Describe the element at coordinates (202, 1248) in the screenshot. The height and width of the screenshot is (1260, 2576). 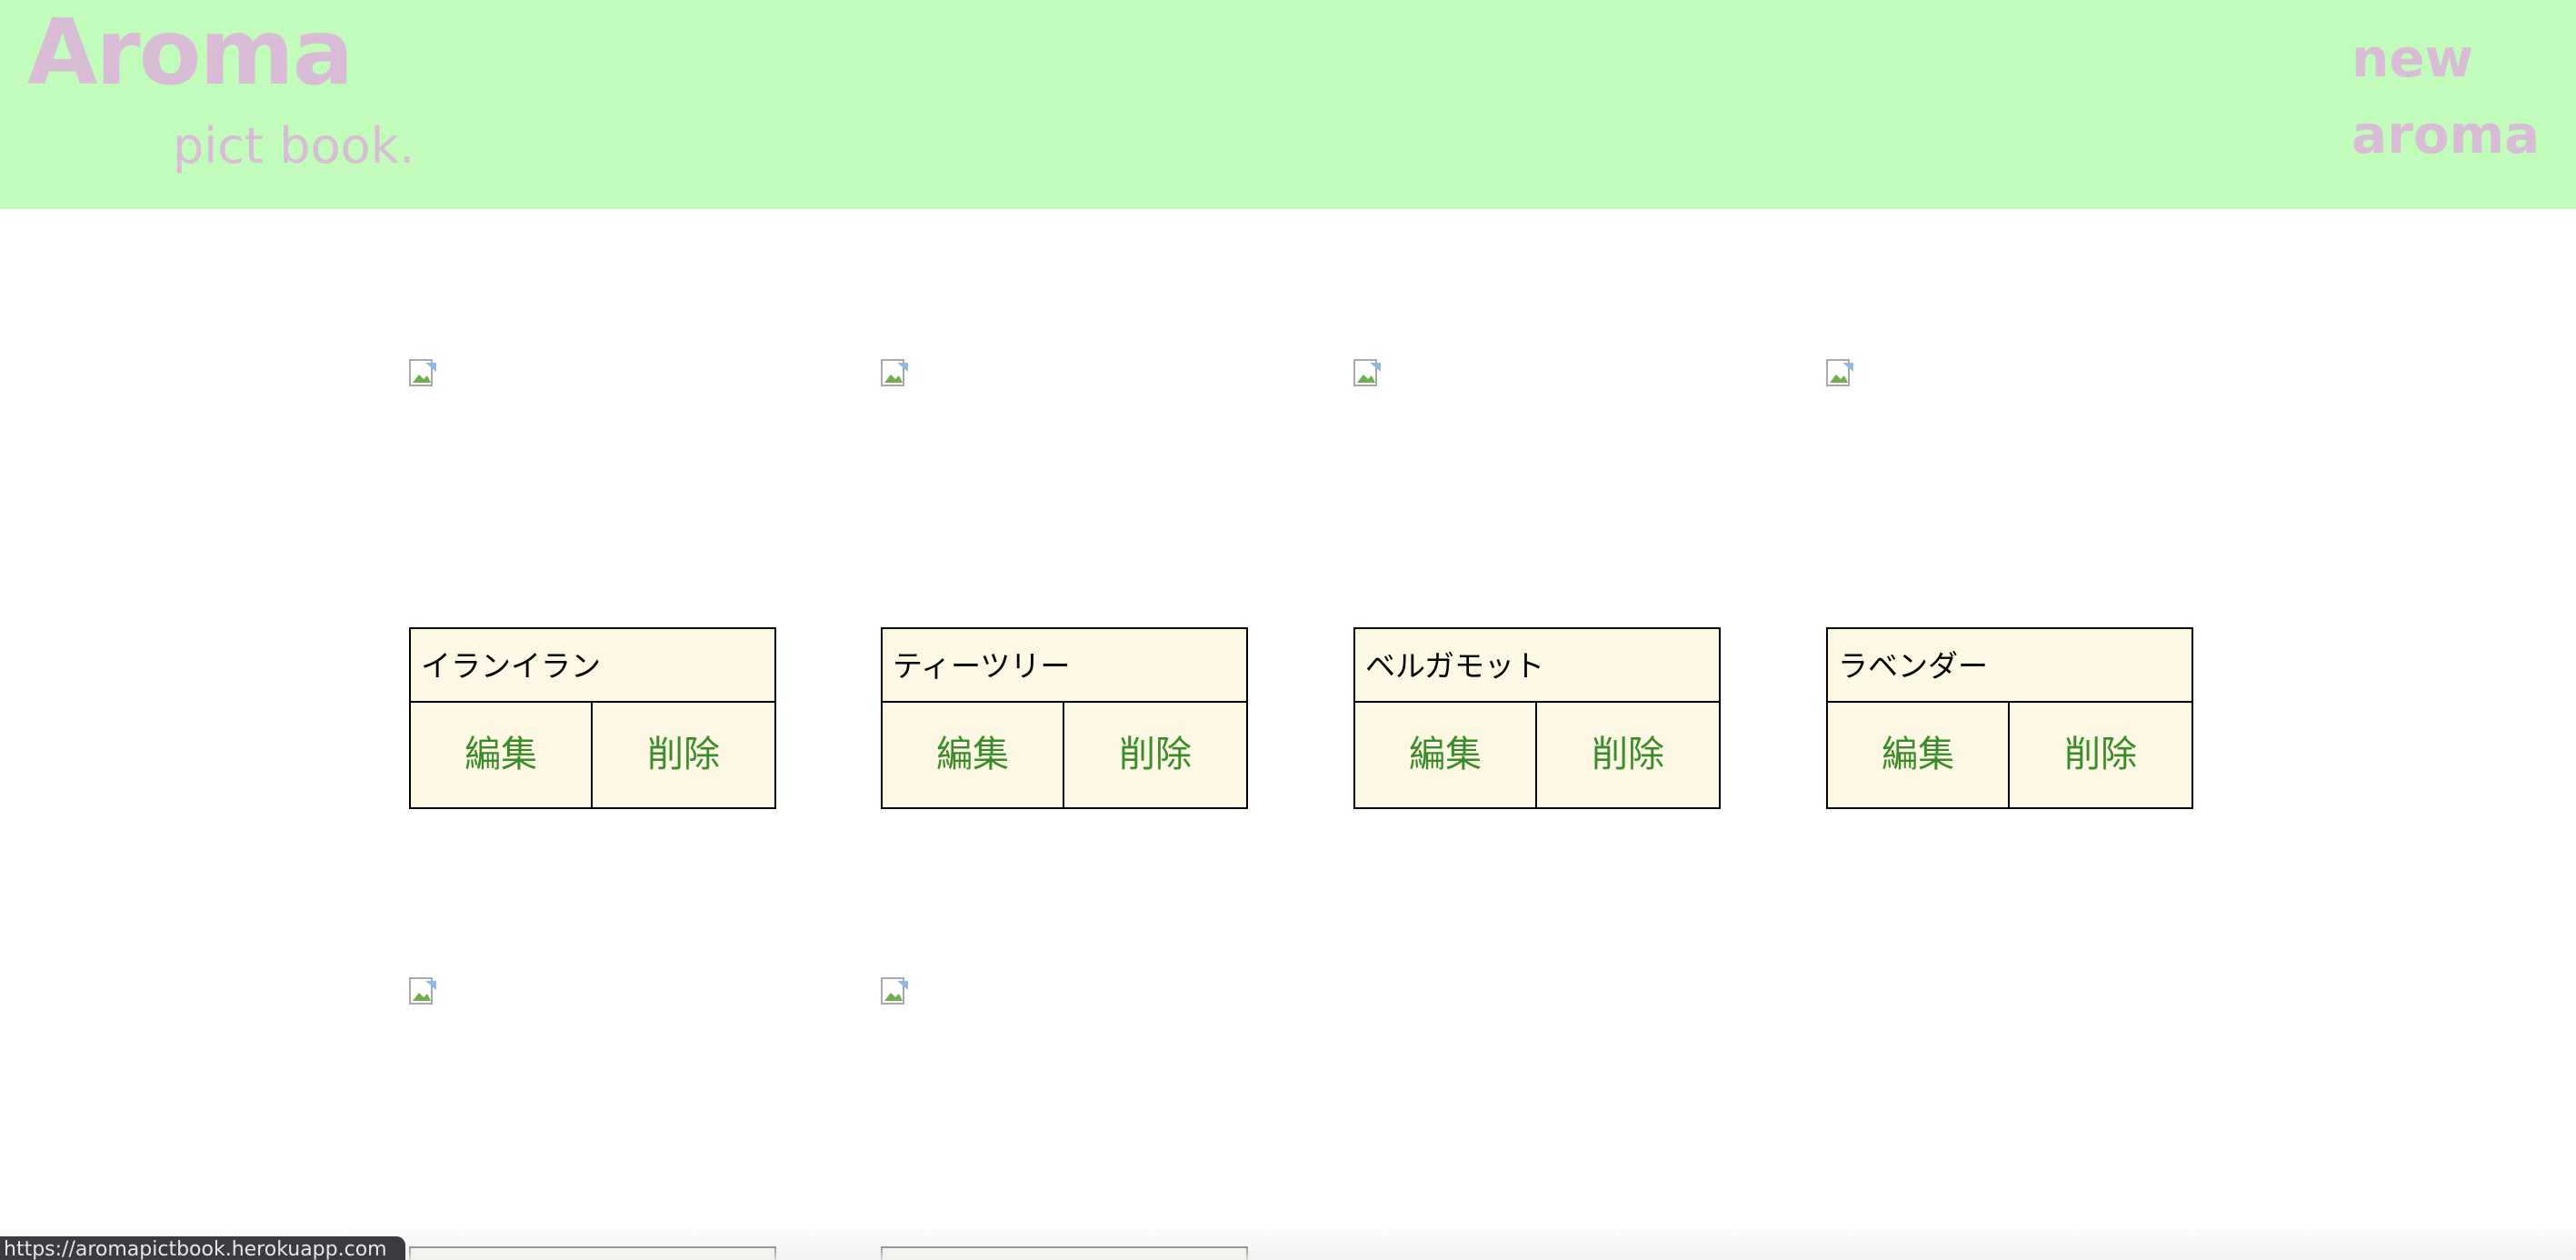
I see `status-bar-url: https://aromapictbook.herokuapp.com` at that location.